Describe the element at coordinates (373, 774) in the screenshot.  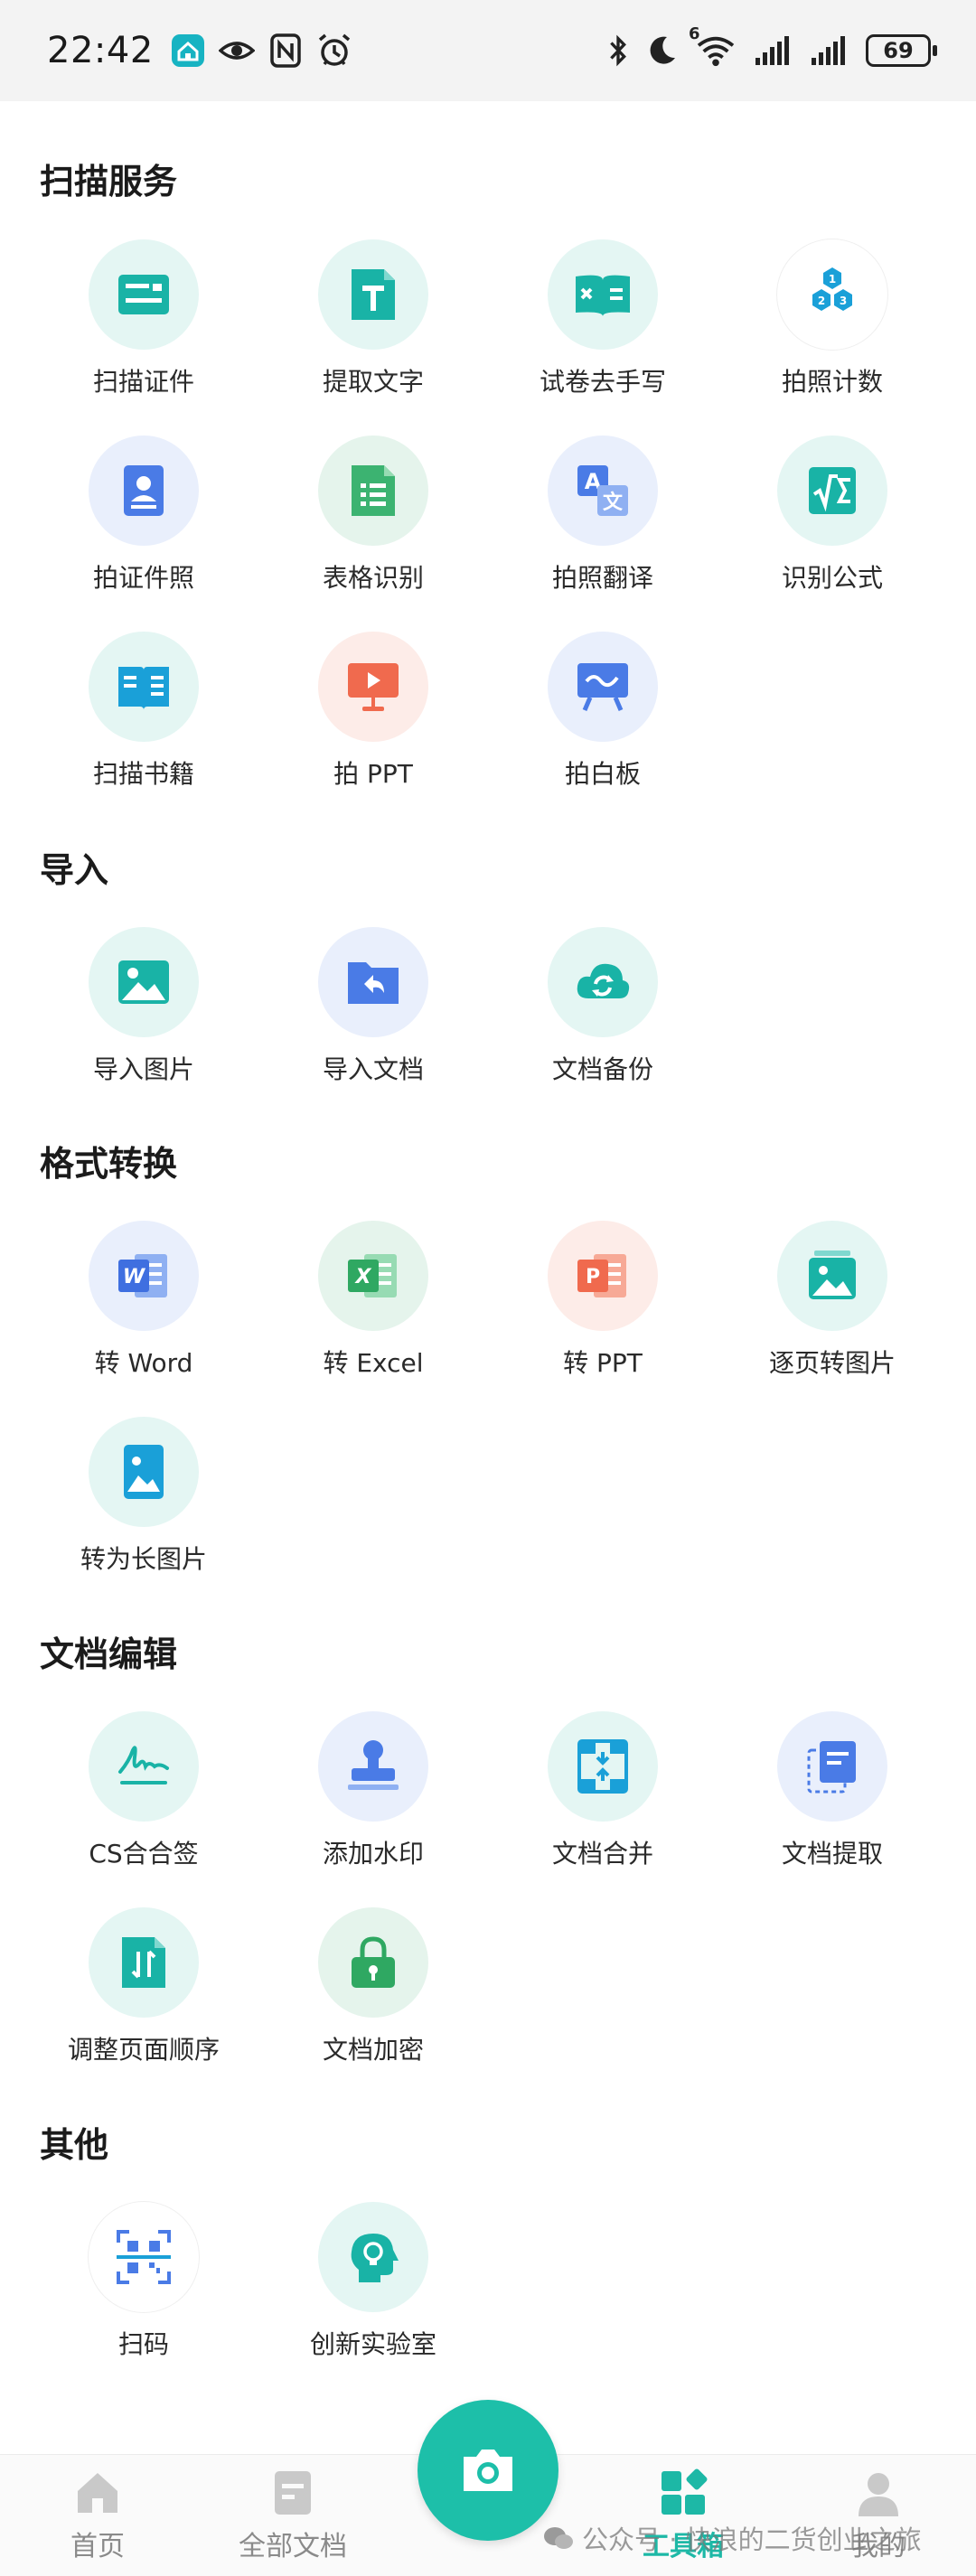
I see `tool-label: 拍 PPT` at that location.